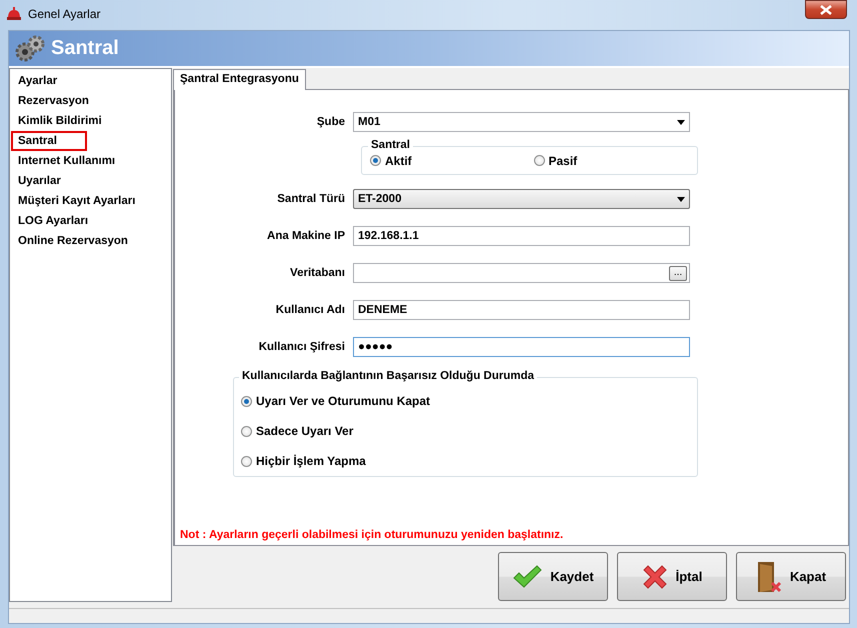  What do you see at coordinates (39, 181) in the screenshot?
I see `sidebar-item: Uyarılar` at bounding box center [39, 181].